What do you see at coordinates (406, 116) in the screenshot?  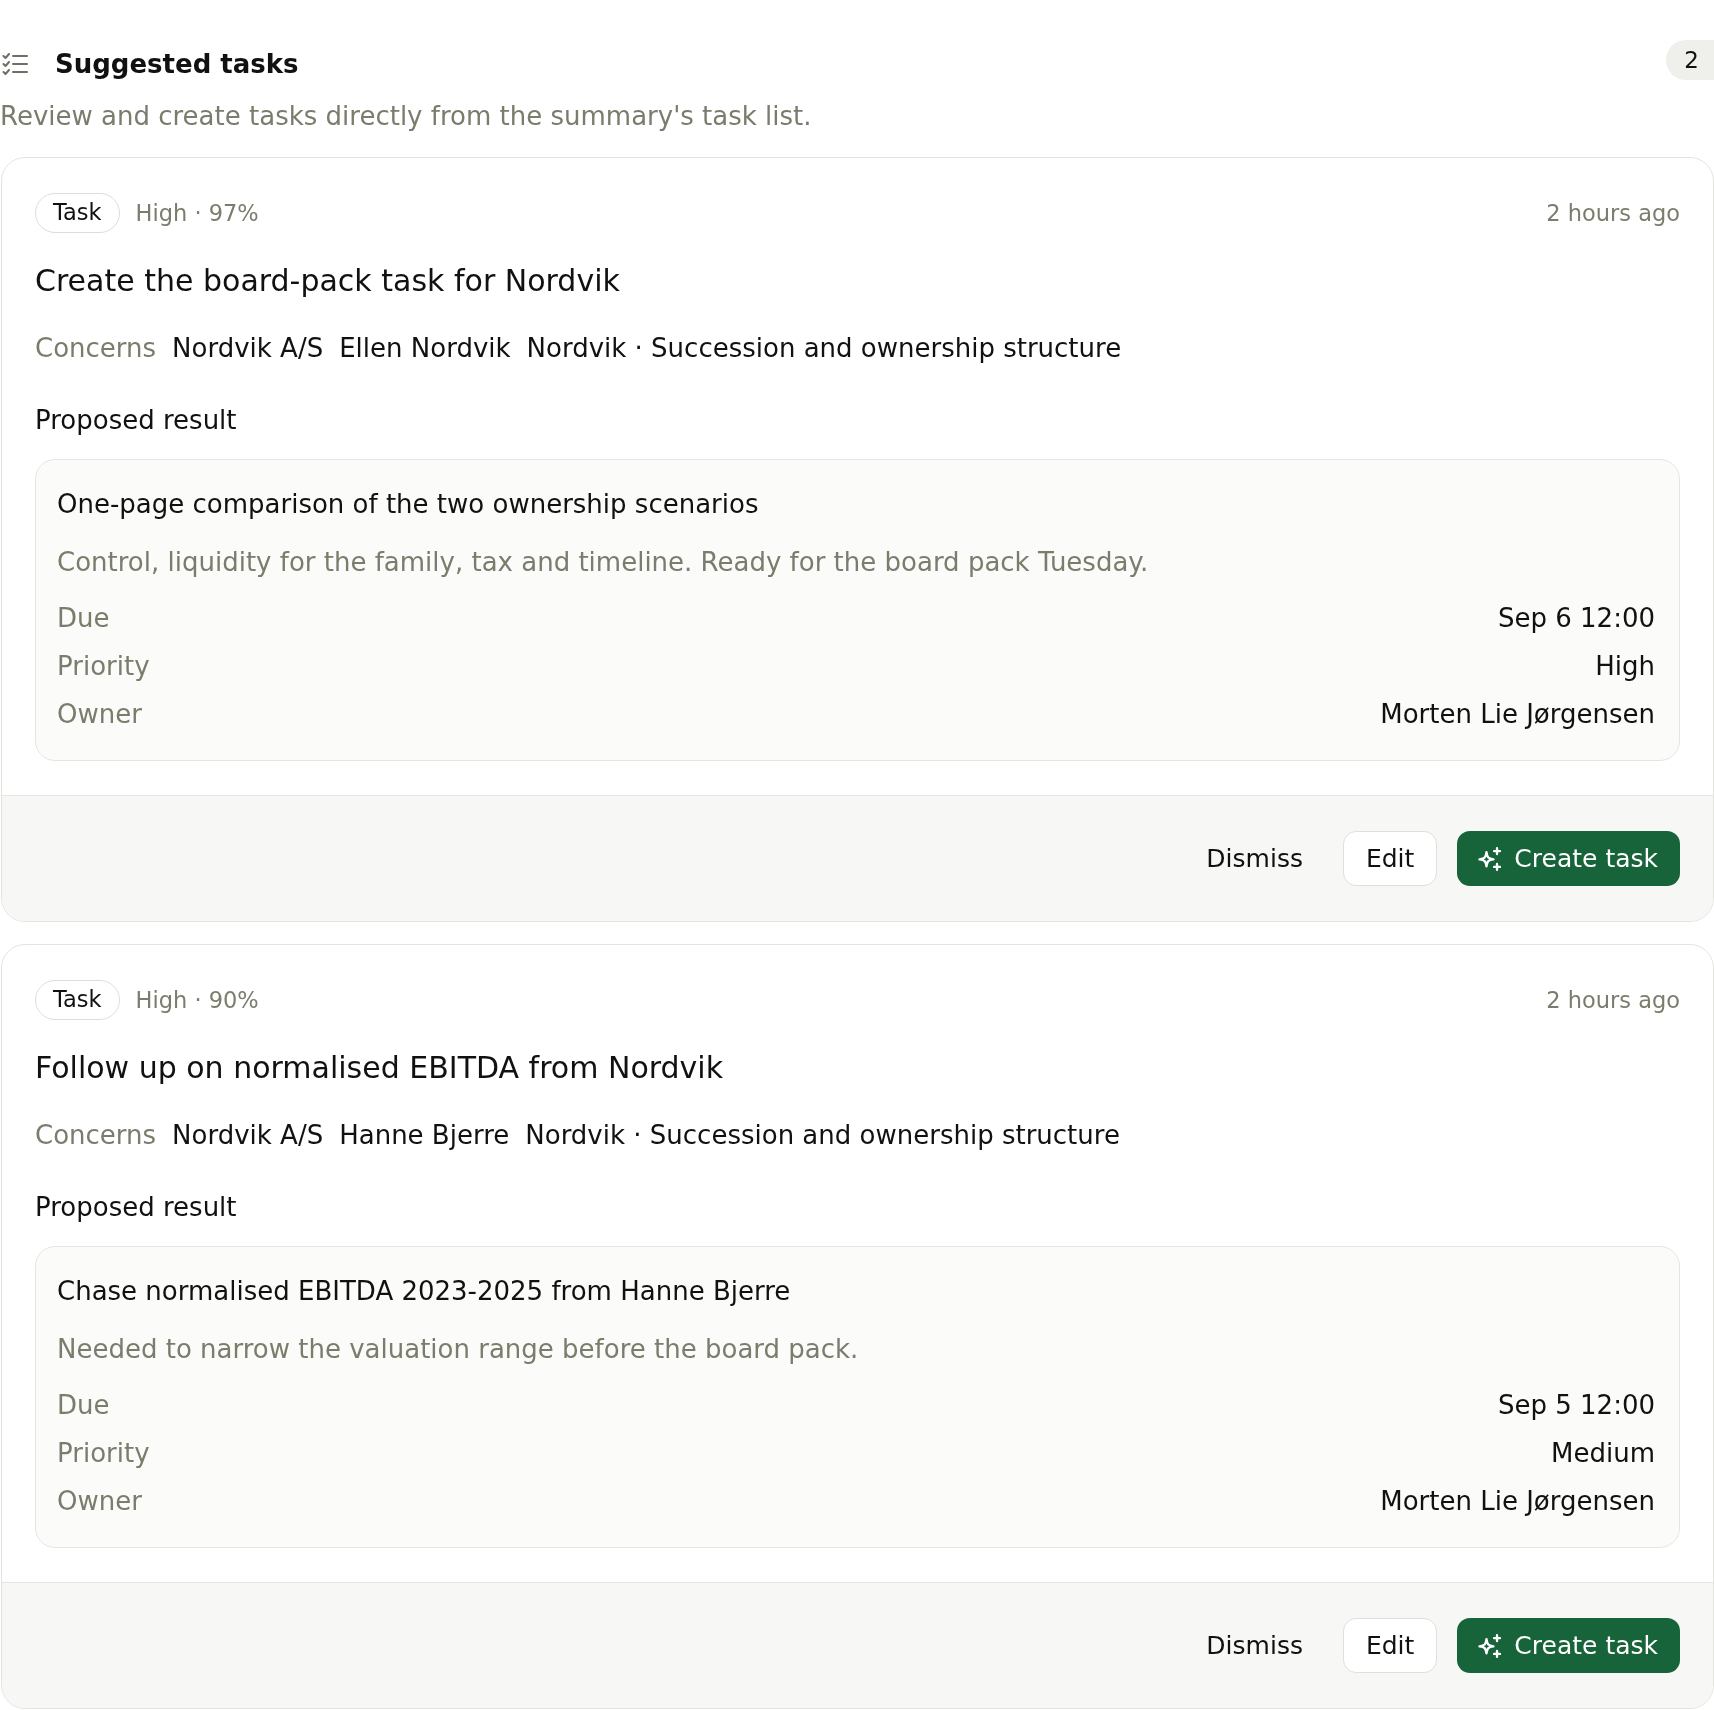 I see `section-subtitle: Review and create tasks directly from the summary's task list.` at bounding box center [406, 116].